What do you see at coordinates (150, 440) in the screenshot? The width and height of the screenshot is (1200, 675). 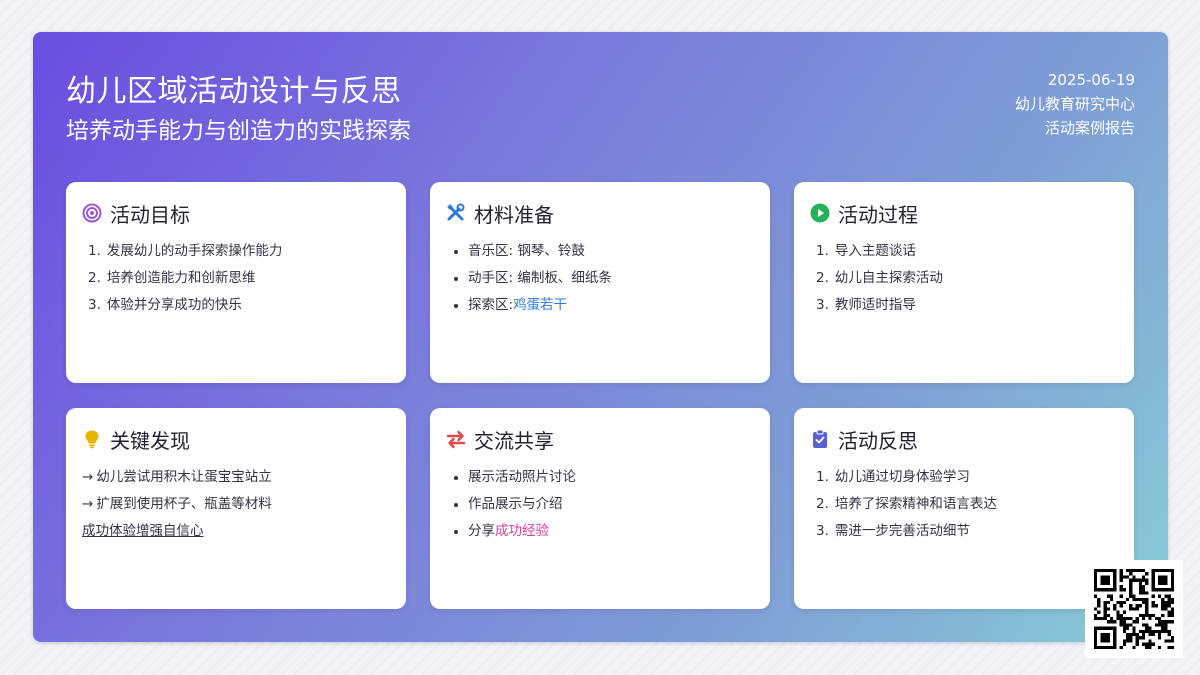 I see `card-title: 关键发现` at bounding box center [150, 440].